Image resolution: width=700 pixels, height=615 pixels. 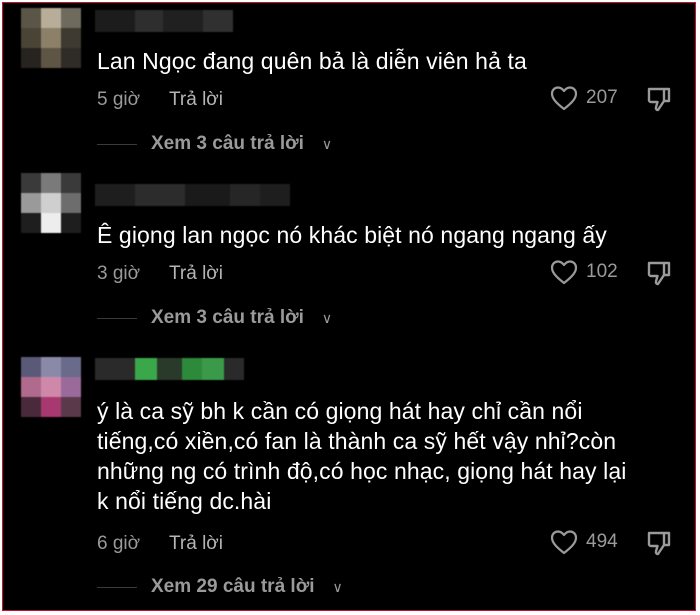 I want to click on comment-meta: 5 giờ Trả lời, so click(x=160, y=100).